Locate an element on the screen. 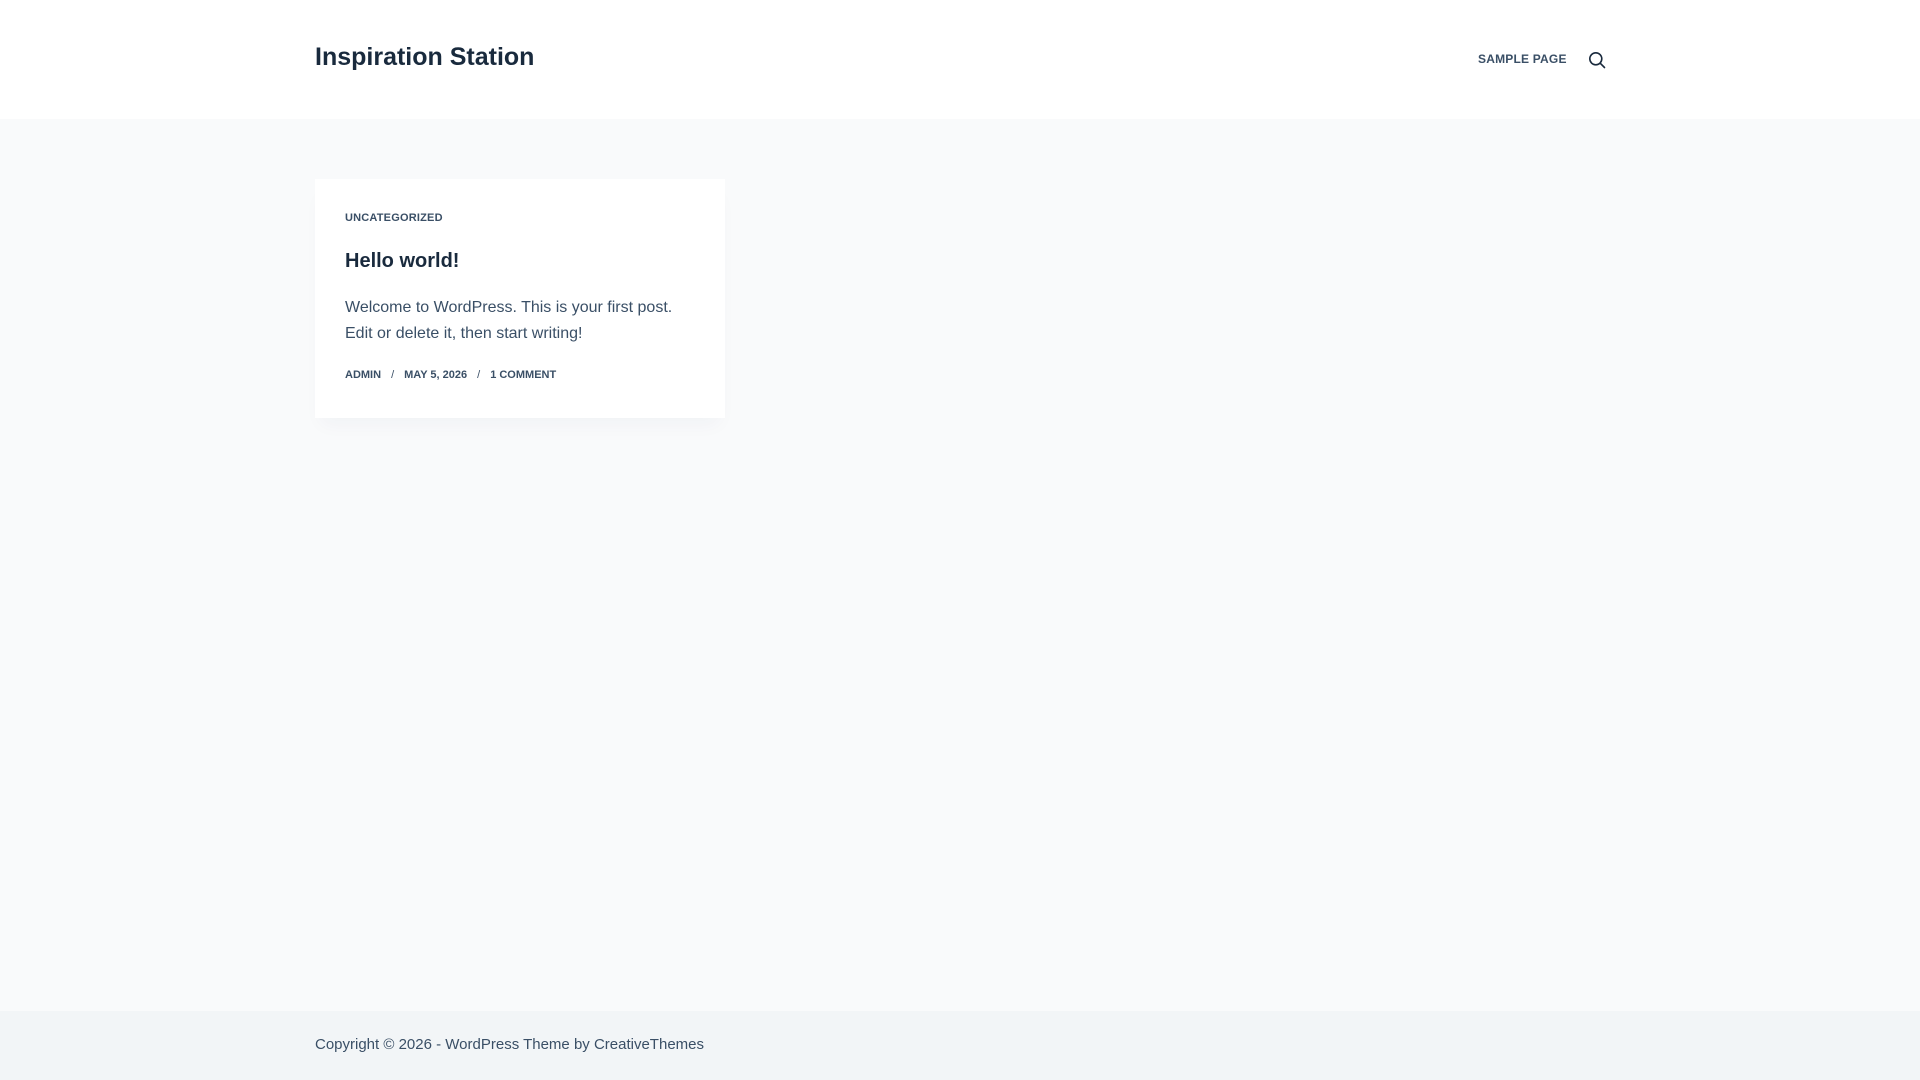 The height and width of the screenshot is (1080, 1920). search-icon-graphic is located at coordinates (1597, 60).